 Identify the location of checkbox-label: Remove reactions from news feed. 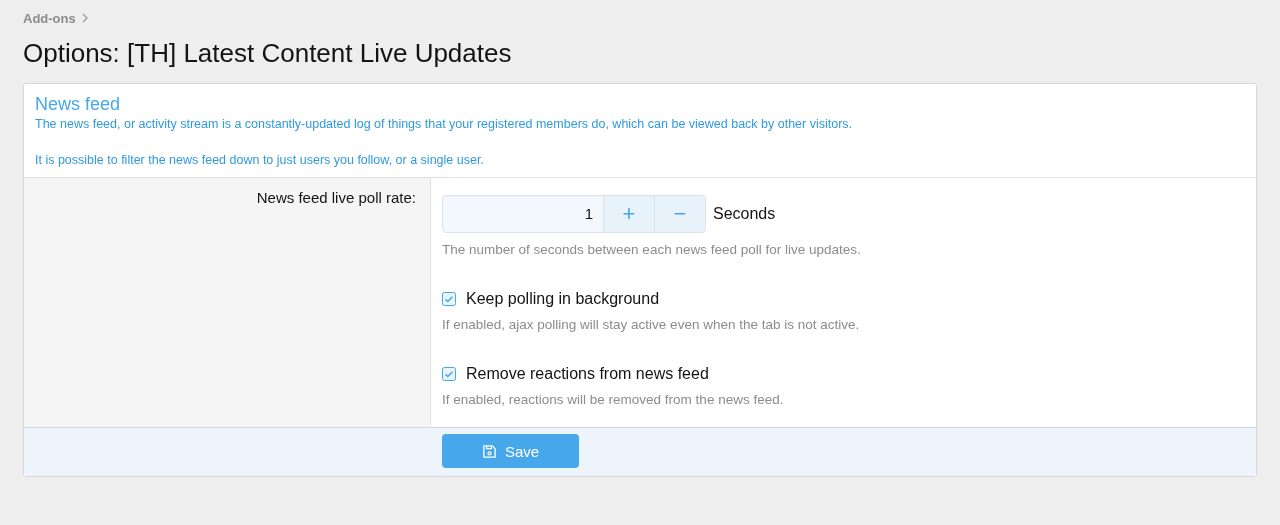
(587, 374).